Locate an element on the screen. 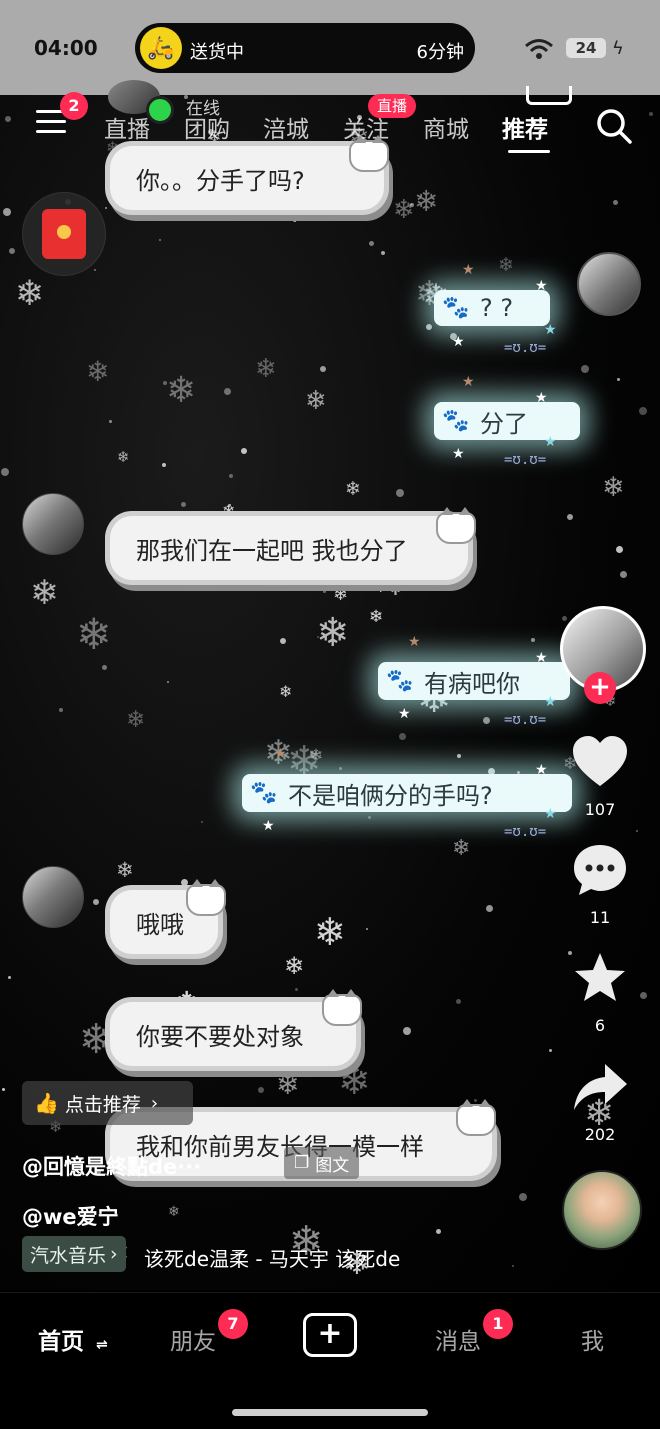 This screenshot has width=660, height=1429. image-text-badge: ❐ 图文 is located at coordinates (322, 1163).